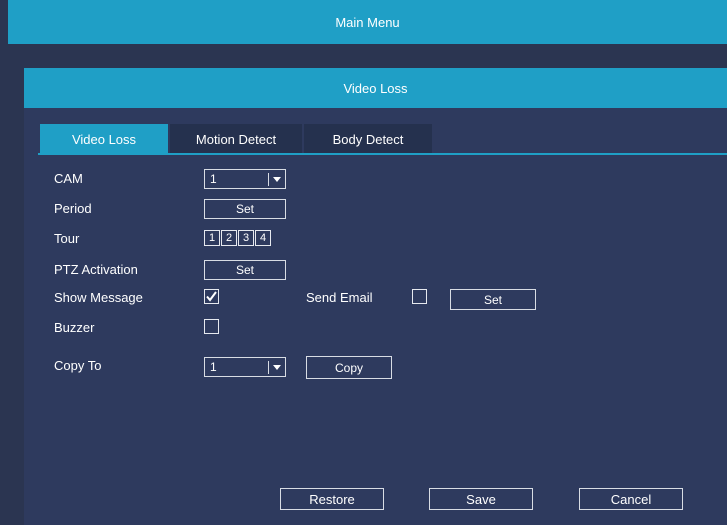  I want to click on period-label: Period, so click(73, 208).